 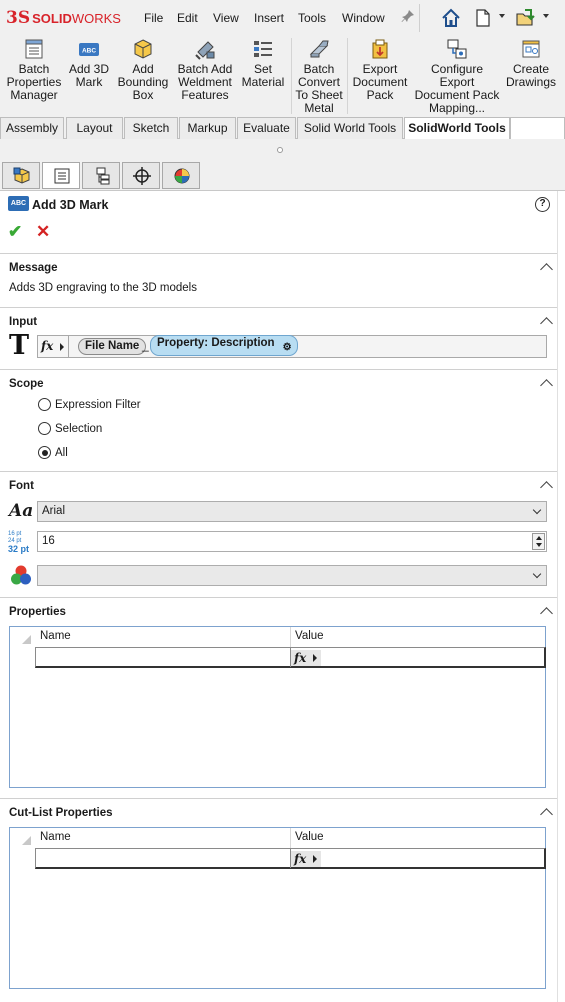 What do you see at coordinates (153, 18) in the screenshot?
I see `menu-file: File` at bounding box center [153, 18].